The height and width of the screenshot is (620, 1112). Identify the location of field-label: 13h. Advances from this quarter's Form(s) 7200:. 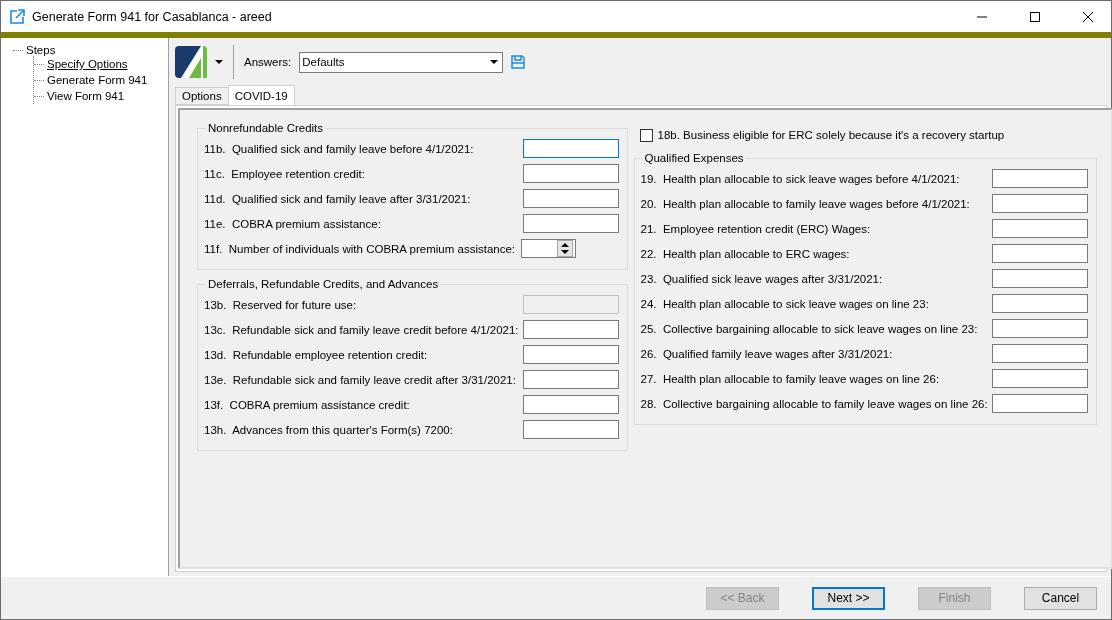
(328, 429).